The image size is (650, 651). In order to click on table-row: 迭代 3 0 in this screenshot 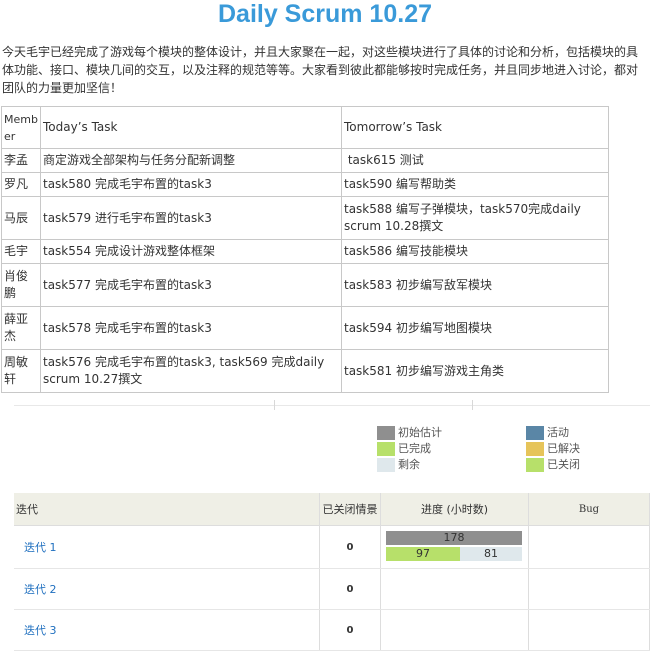, I will do `click(332, 630)`.